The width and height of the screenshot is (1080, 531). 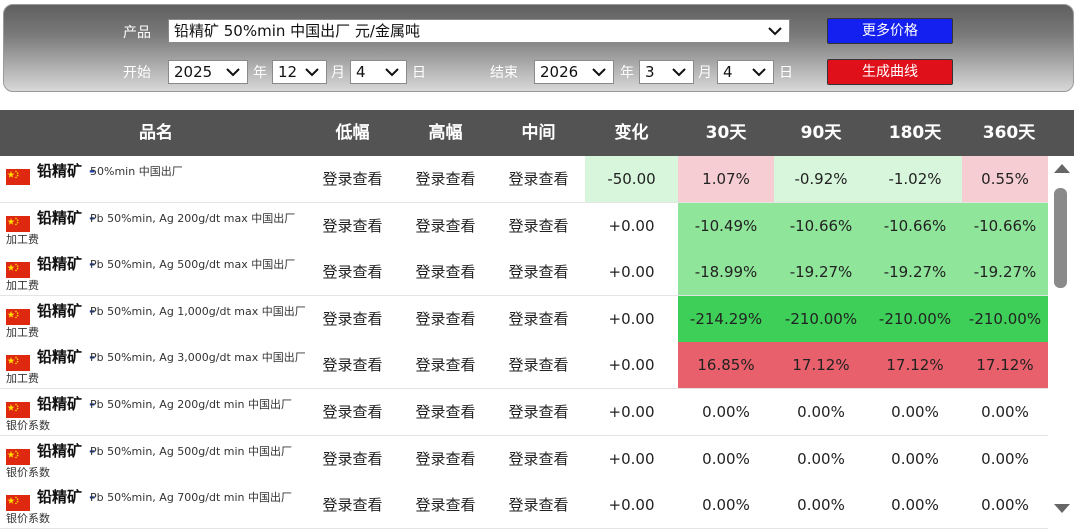 What do you see at coordinates (1062, 508) in the screenshot?
I see `scroll-down-arrow-icon` at bounding box center [1062, 508].